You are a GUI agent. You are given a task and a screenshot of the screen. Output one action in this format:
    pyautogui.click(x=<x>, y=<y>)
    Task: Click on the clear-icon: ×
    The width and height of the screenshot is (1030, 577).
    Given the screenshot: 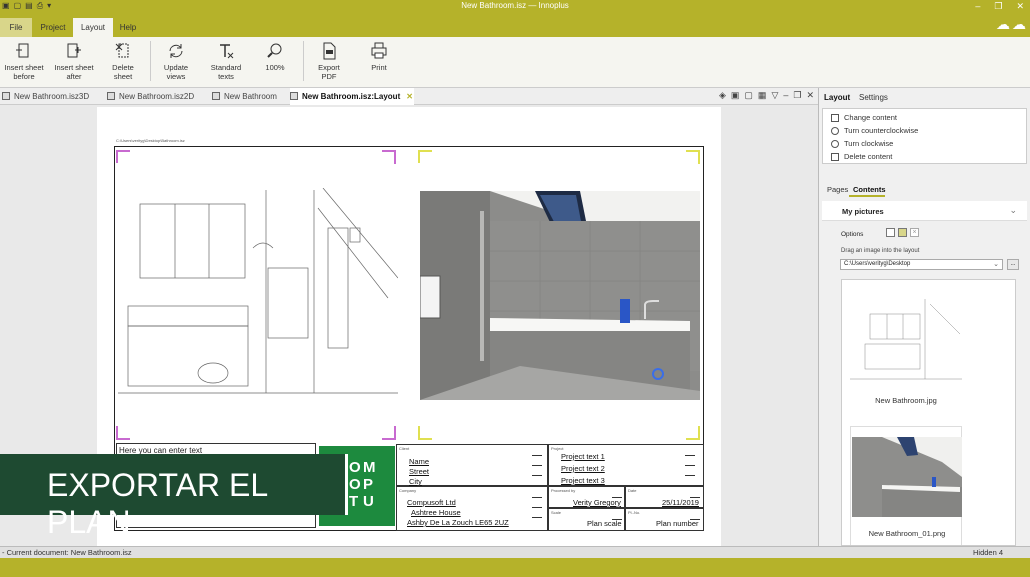 What is the action you would take?
    pyautogui.click(x=914, y=232)
    